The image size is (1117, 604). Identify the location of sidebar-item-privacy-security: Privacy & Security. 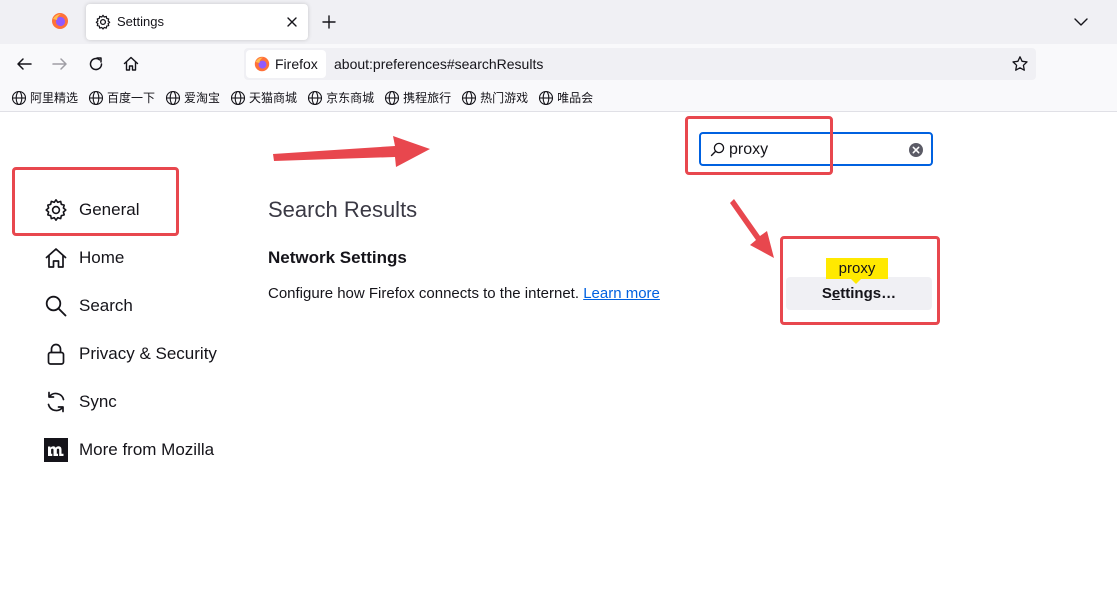
(144, 354).